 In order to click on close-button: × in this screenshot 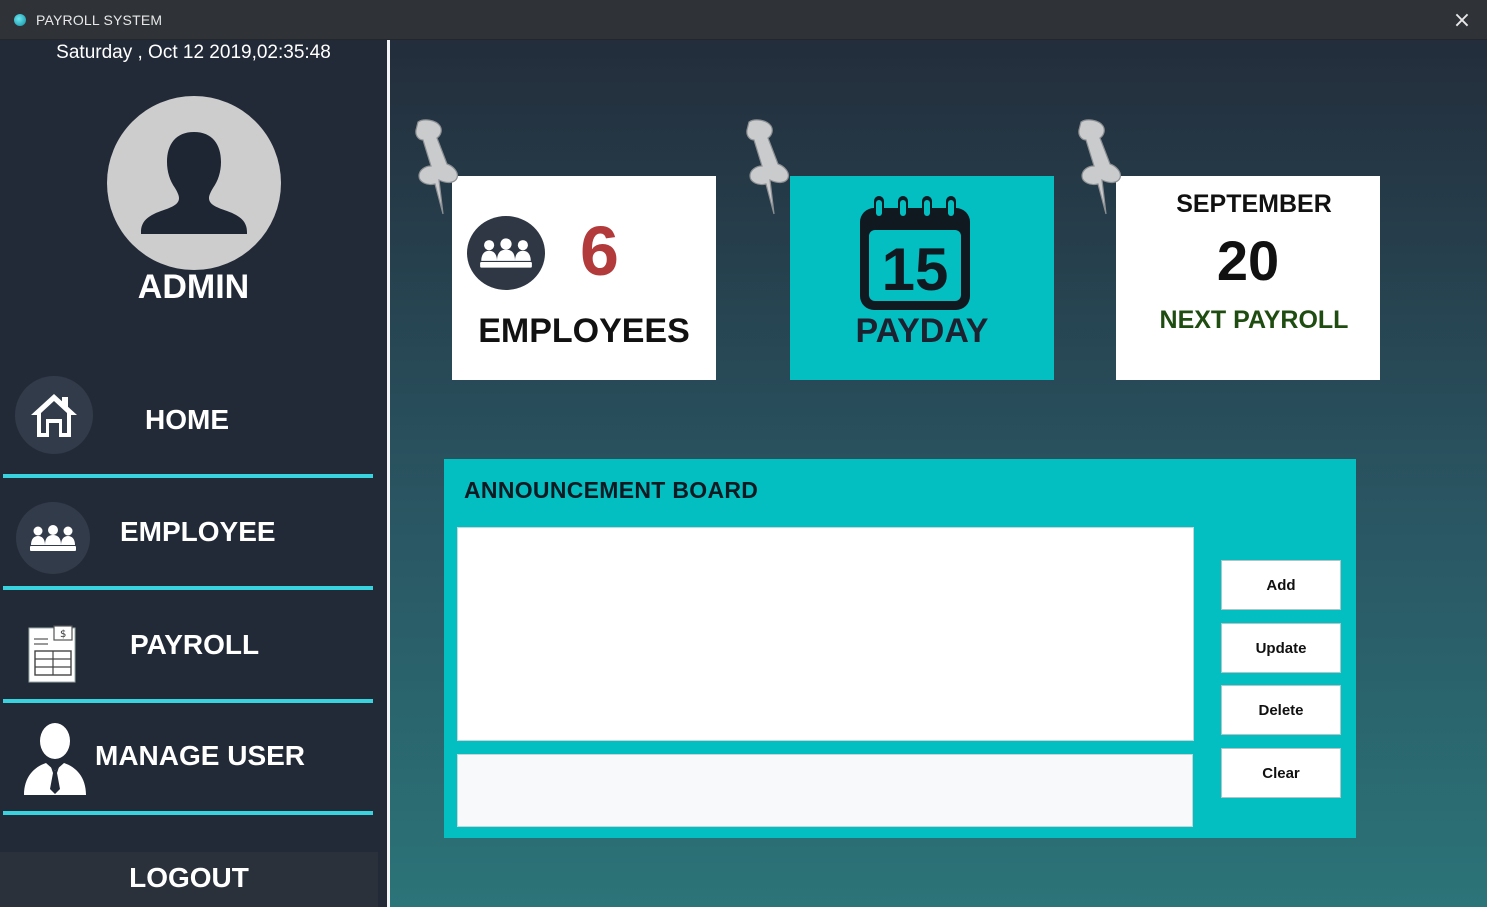, I will do `click(1462, 20)`.